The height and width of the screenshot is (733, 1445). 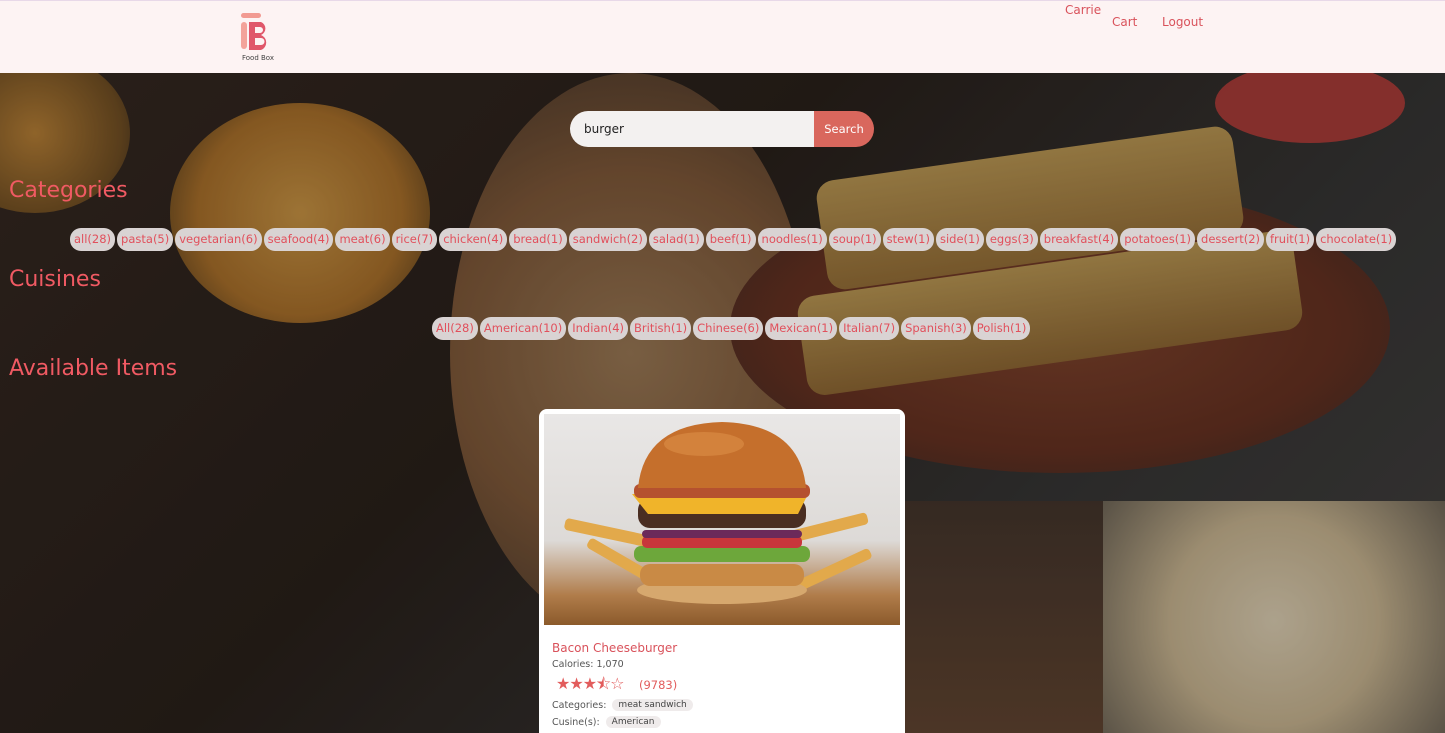 What do you see at coordinates (1290, 239) in the screenshot?
I see `category-chip: fruit(1)` at bounding box center [1290, 239].